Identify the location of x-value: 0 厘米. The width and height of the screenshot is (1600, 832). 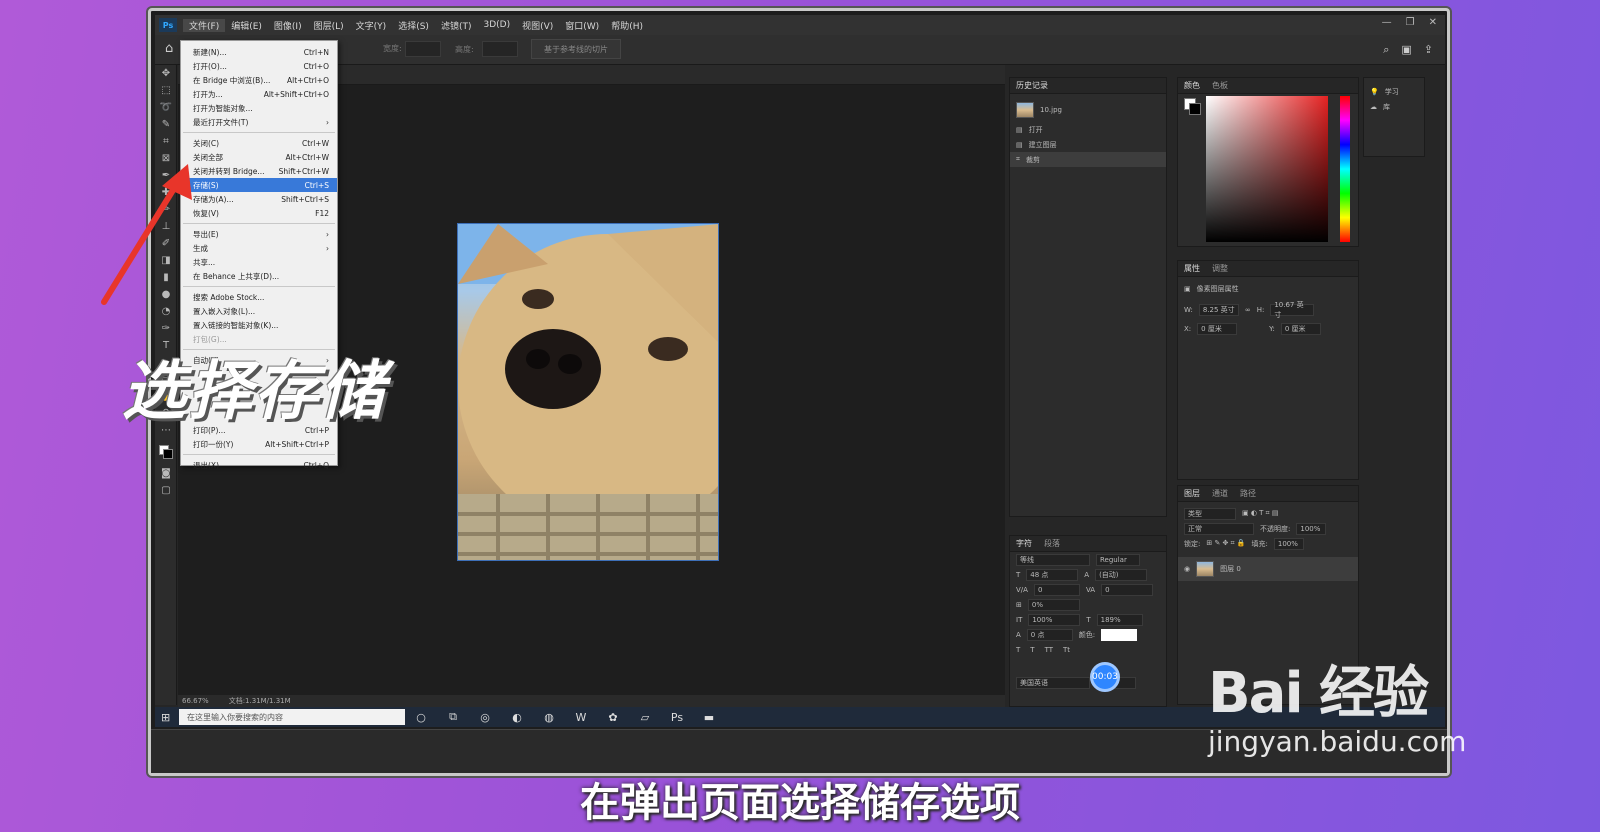
(1217, 328).